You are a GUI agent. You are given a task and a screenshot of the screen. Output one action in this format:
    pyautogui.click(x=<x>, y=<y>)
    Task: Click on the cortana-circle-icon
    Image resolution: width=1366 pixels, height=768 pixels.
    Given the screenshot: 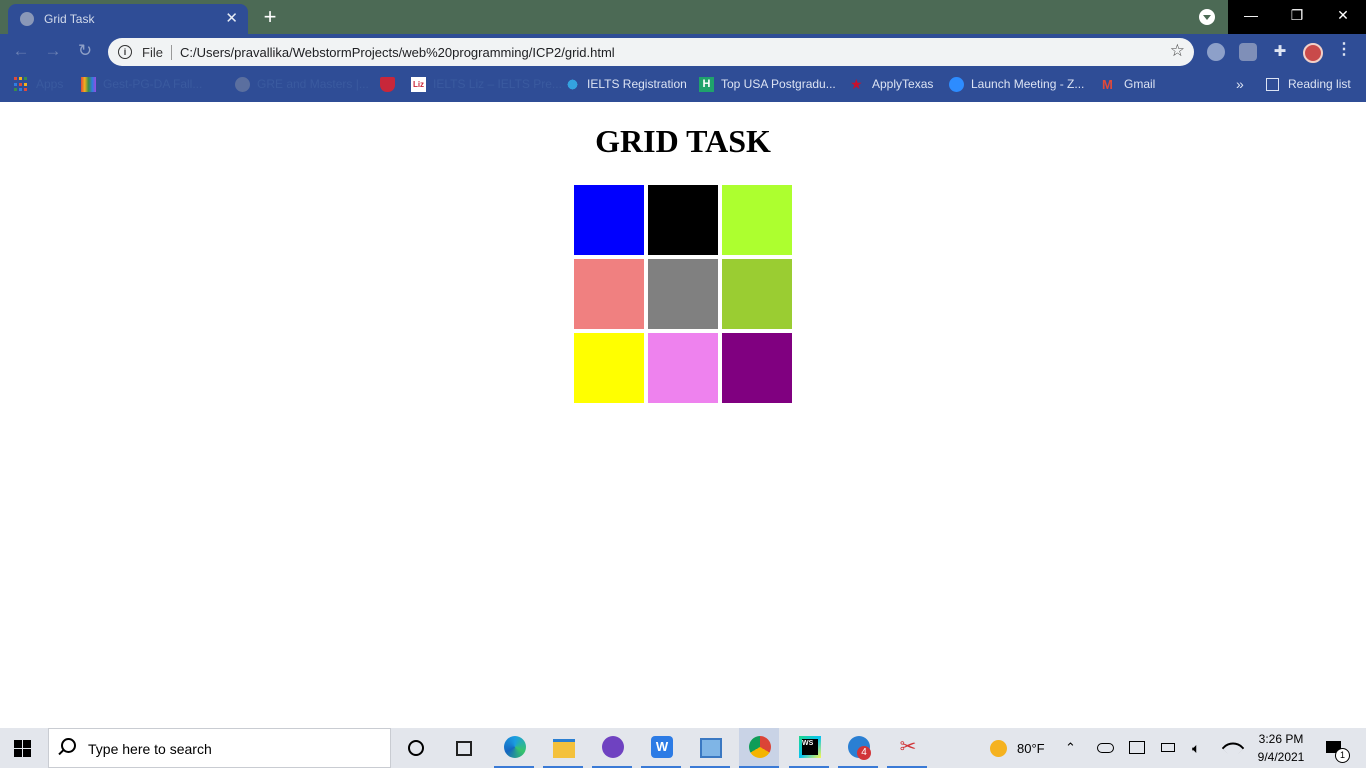 What is the action you would take?
    pyautogui.click(x=416, y=748)
    